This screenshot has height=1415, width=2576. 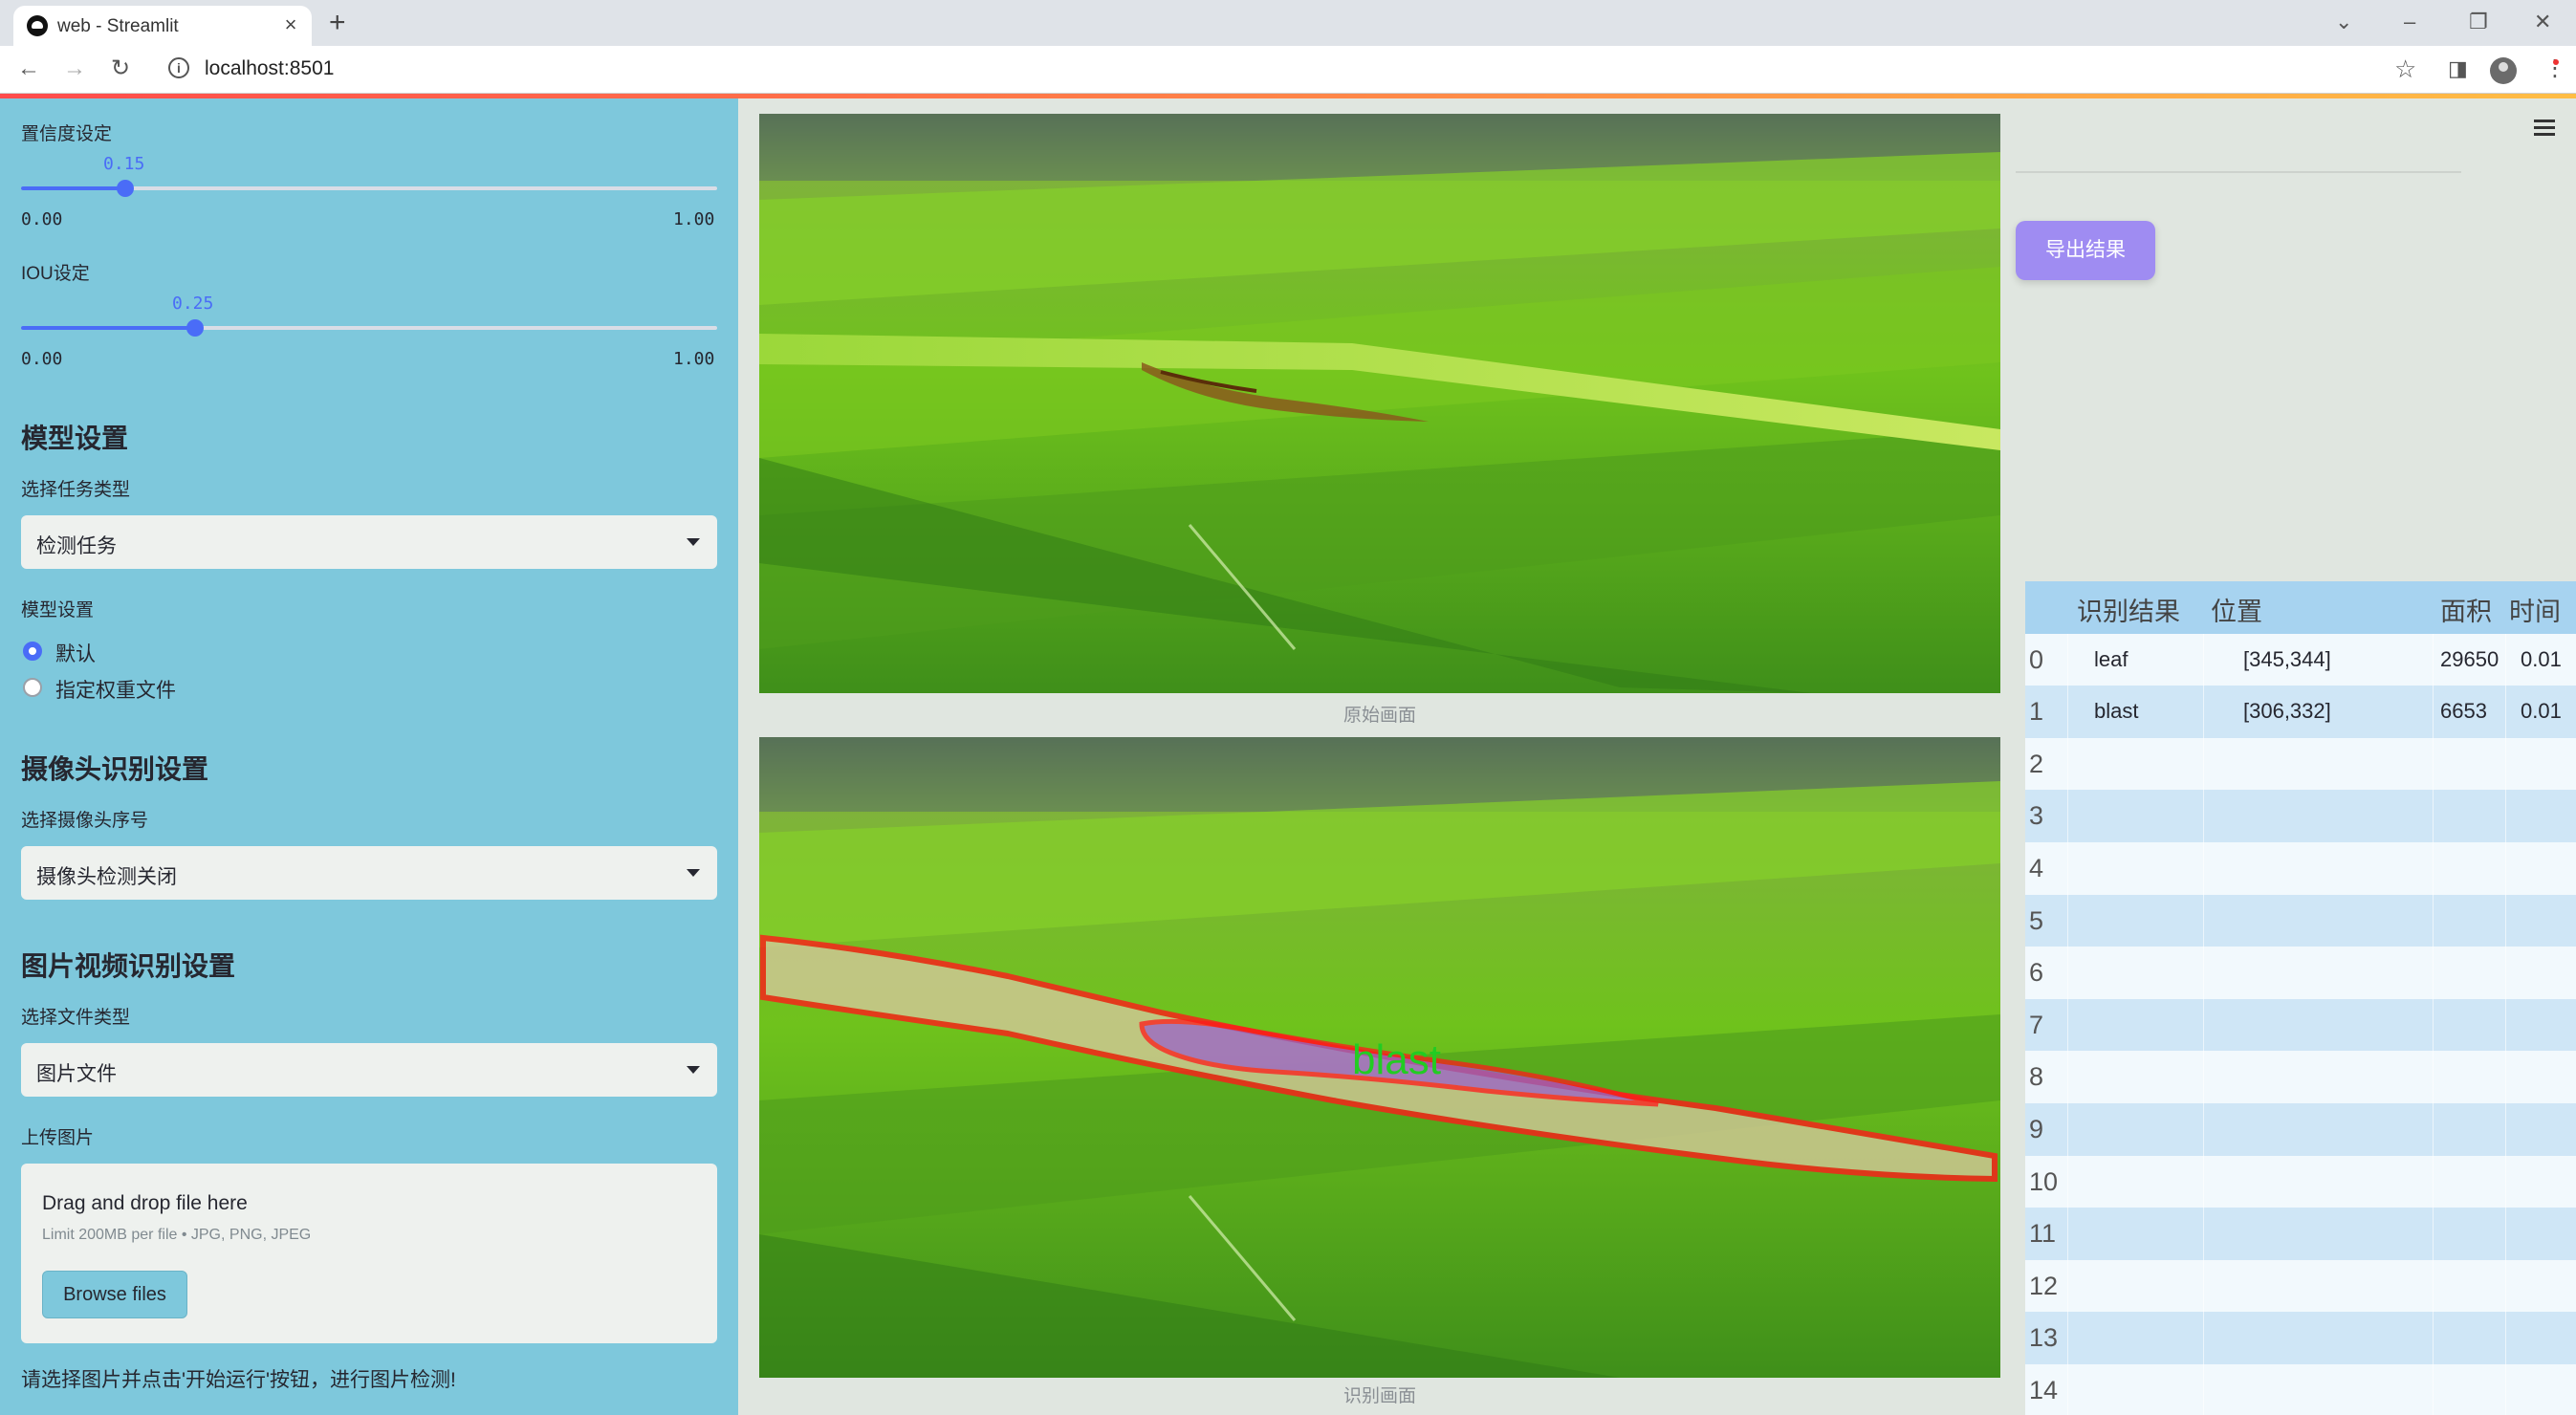 What do you see at coordinates (73, 188) in the screenshot?
I see `confidence-slider-fill` at bounding box center [73, 188].